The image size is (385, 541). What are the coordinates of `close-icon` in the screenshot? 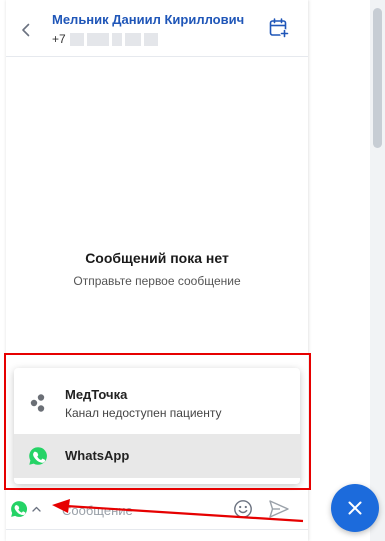 It's located at (355, 508).